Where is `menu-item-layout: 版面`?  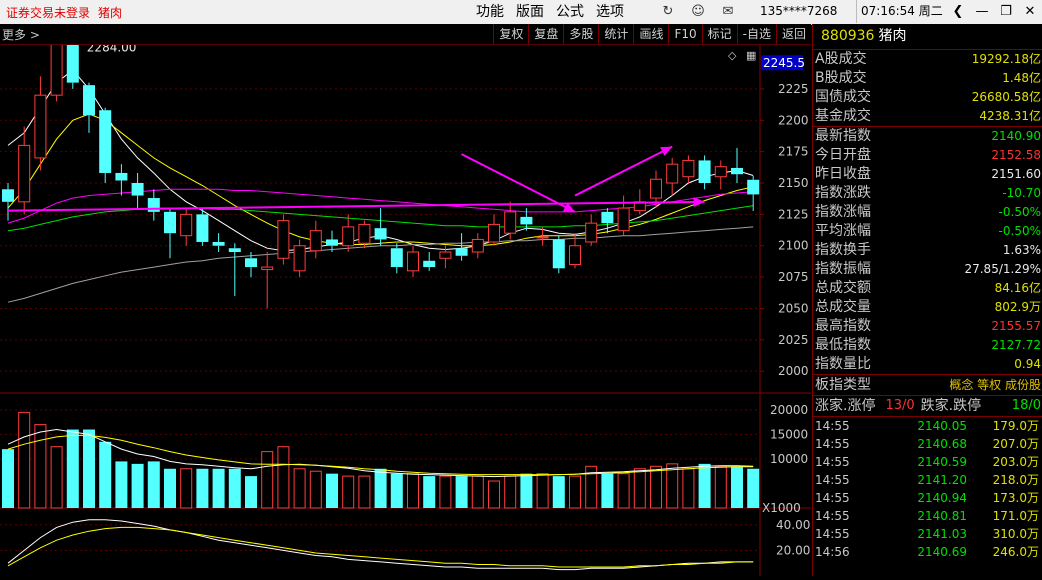
menu-item-layout: 版面 is located at coordinates (530, 12).